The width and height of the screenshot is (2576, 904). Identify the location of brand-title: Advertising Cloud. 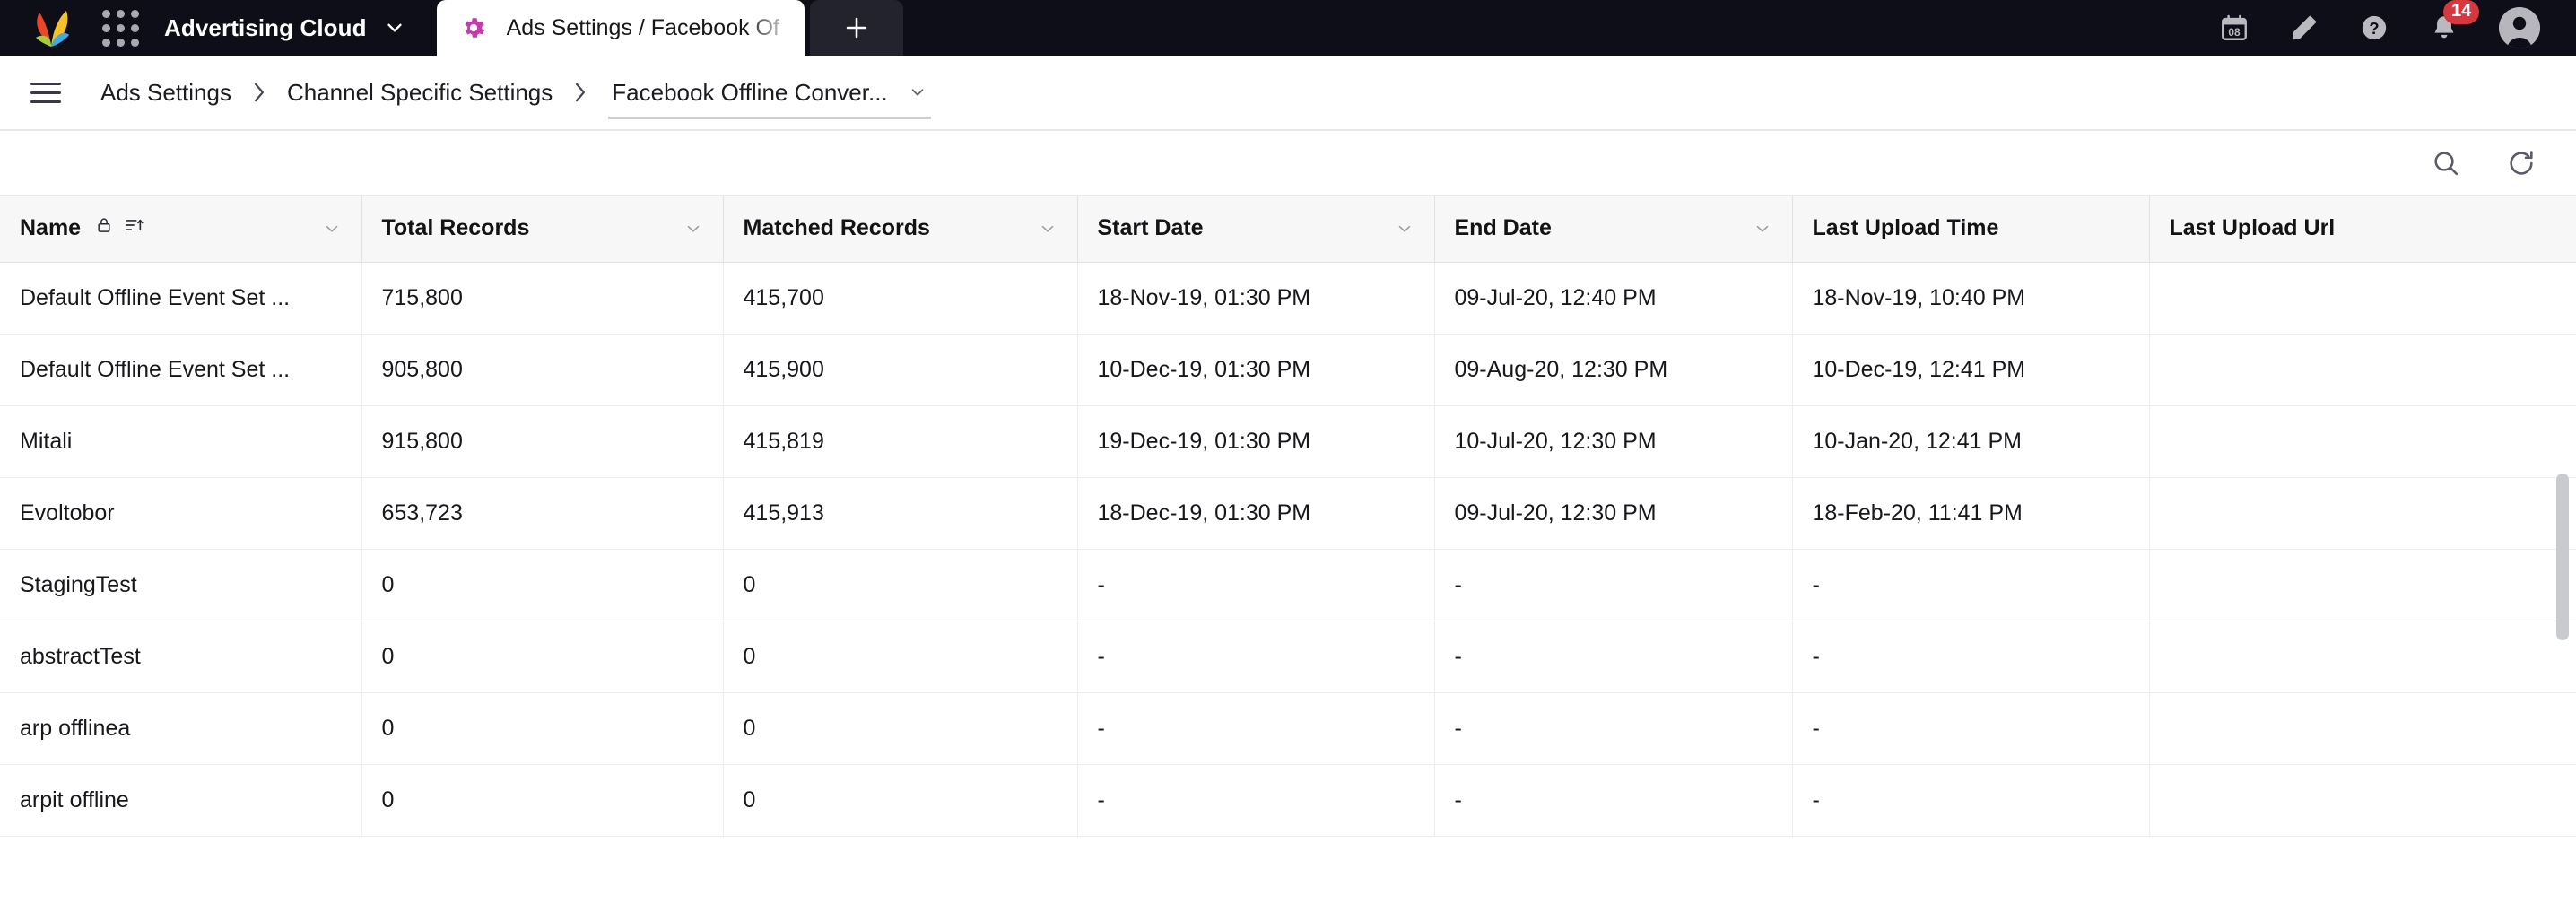
(265, 28).